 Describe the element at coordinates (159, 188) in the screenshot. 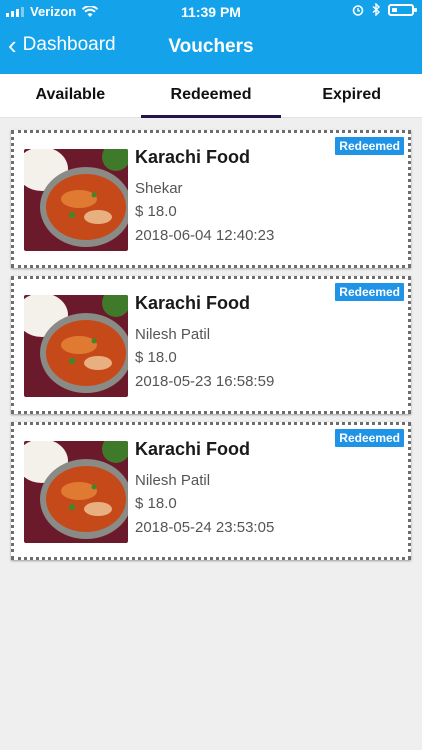

I see `customer-name: Shekar` at that location.